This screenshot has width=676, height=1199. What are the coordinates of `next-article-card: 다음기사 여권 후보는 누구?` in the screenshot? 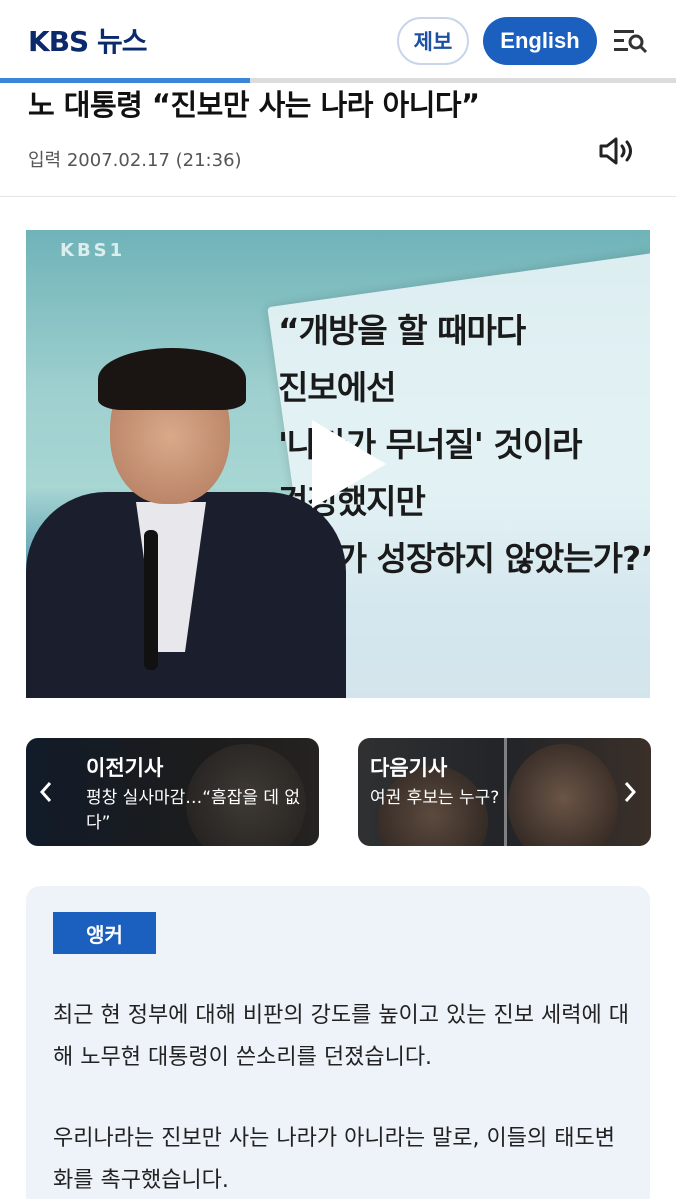 It's located at (504, 792).